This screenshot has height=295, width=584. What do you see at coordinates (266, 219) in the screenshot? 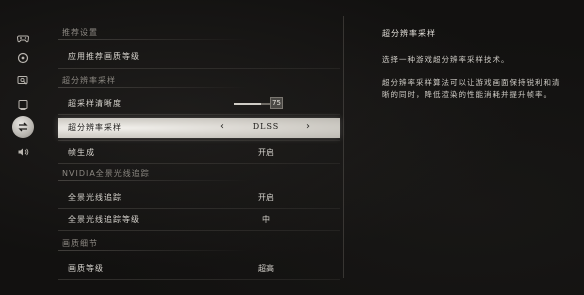
I see `raytracing-level-value: 中` at bounding box center [266, 219].